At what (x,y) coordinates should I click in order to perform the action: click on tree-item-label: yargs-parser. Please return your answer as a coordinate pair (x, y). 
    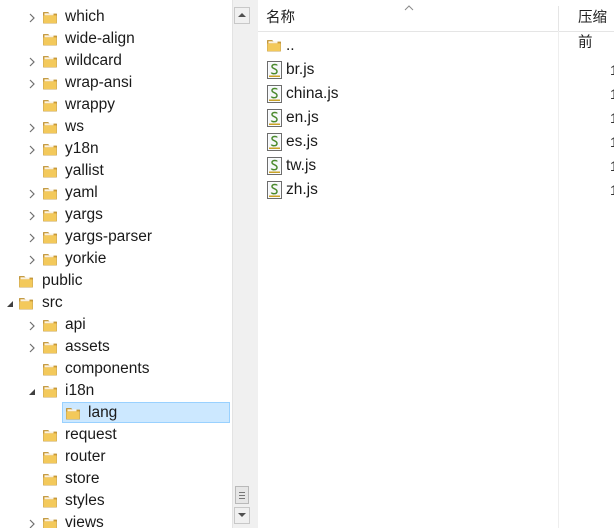
    Looking at the image, I should click on (108, 236).